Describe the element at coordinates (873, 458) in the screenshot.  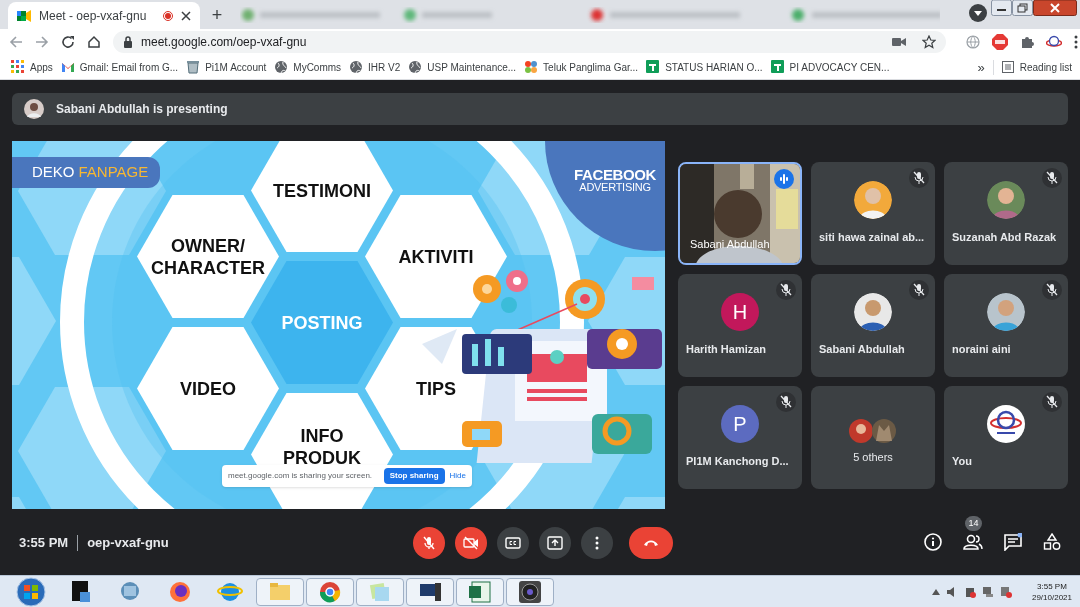
I see `participant-name: 5 others` at that location.